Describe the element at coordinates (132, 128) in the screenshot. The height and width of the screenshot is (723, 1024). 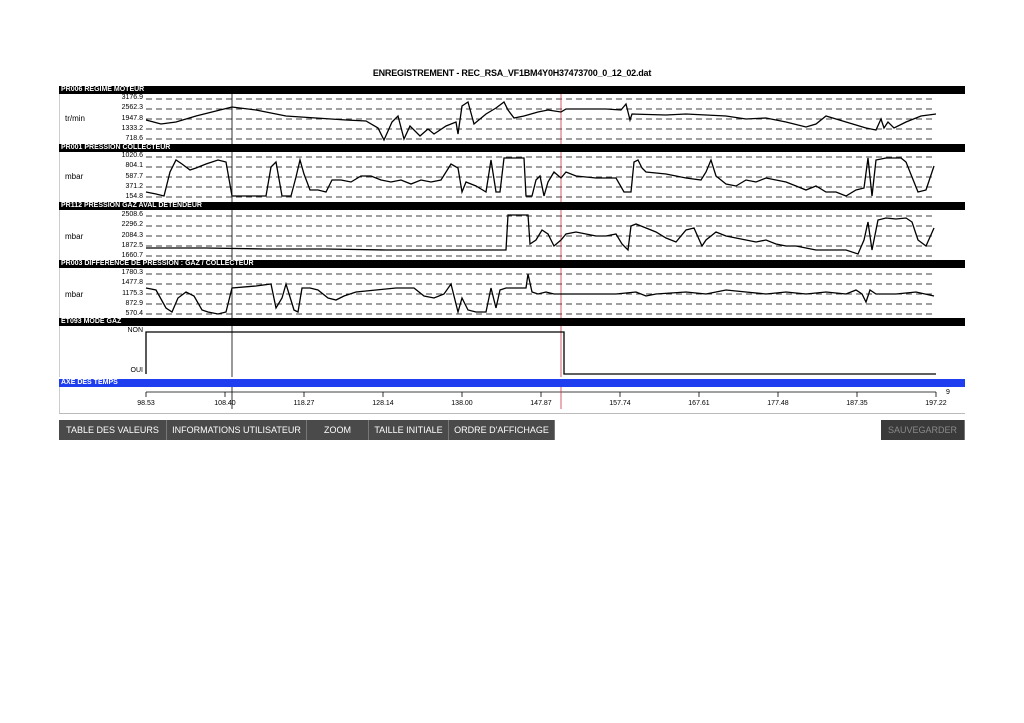
I see `y-tick: 1333.2` at that location.